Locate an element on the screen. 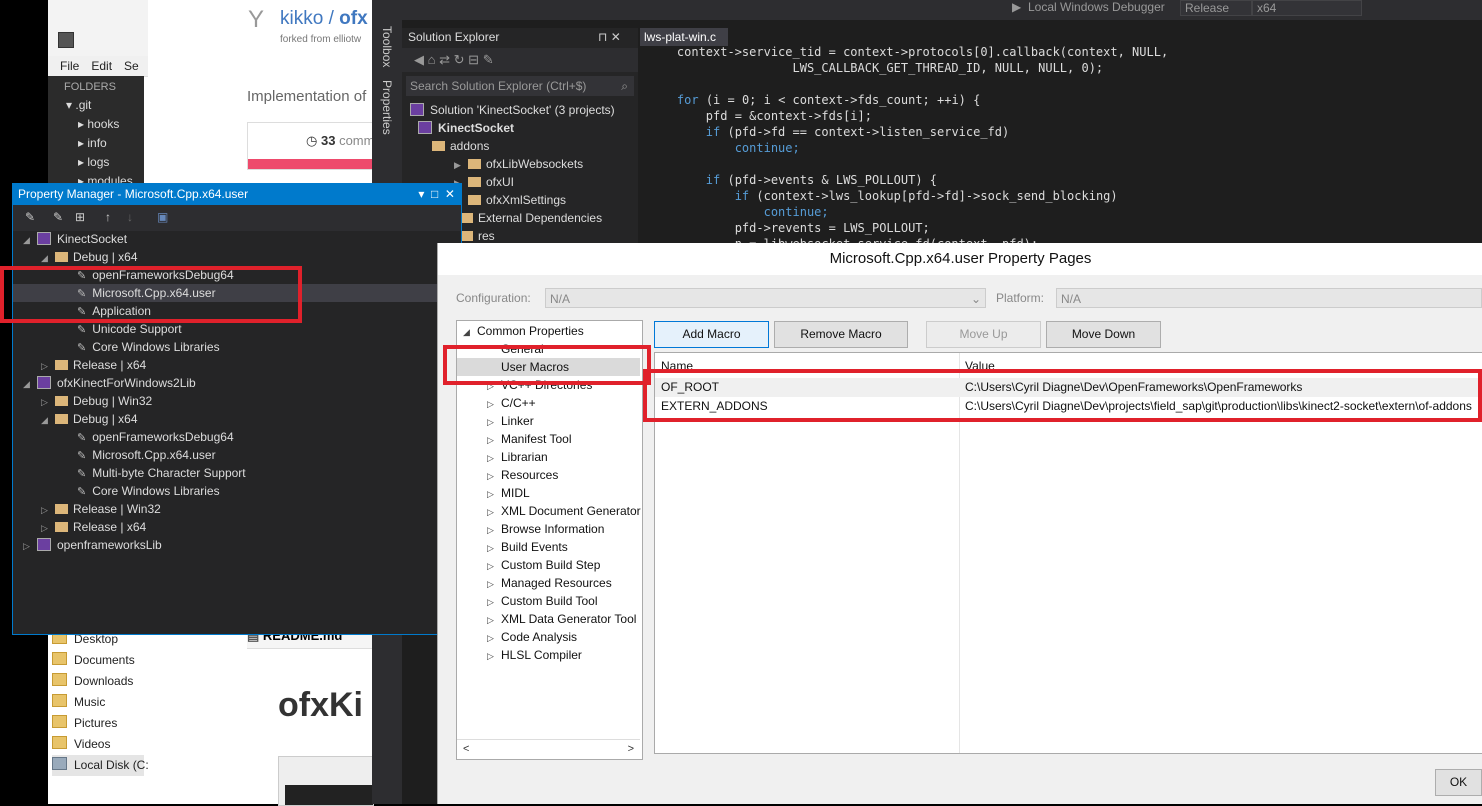  tree-xml-document-generator: ▷ XML Document Generator is located at coordinates (564, 511).